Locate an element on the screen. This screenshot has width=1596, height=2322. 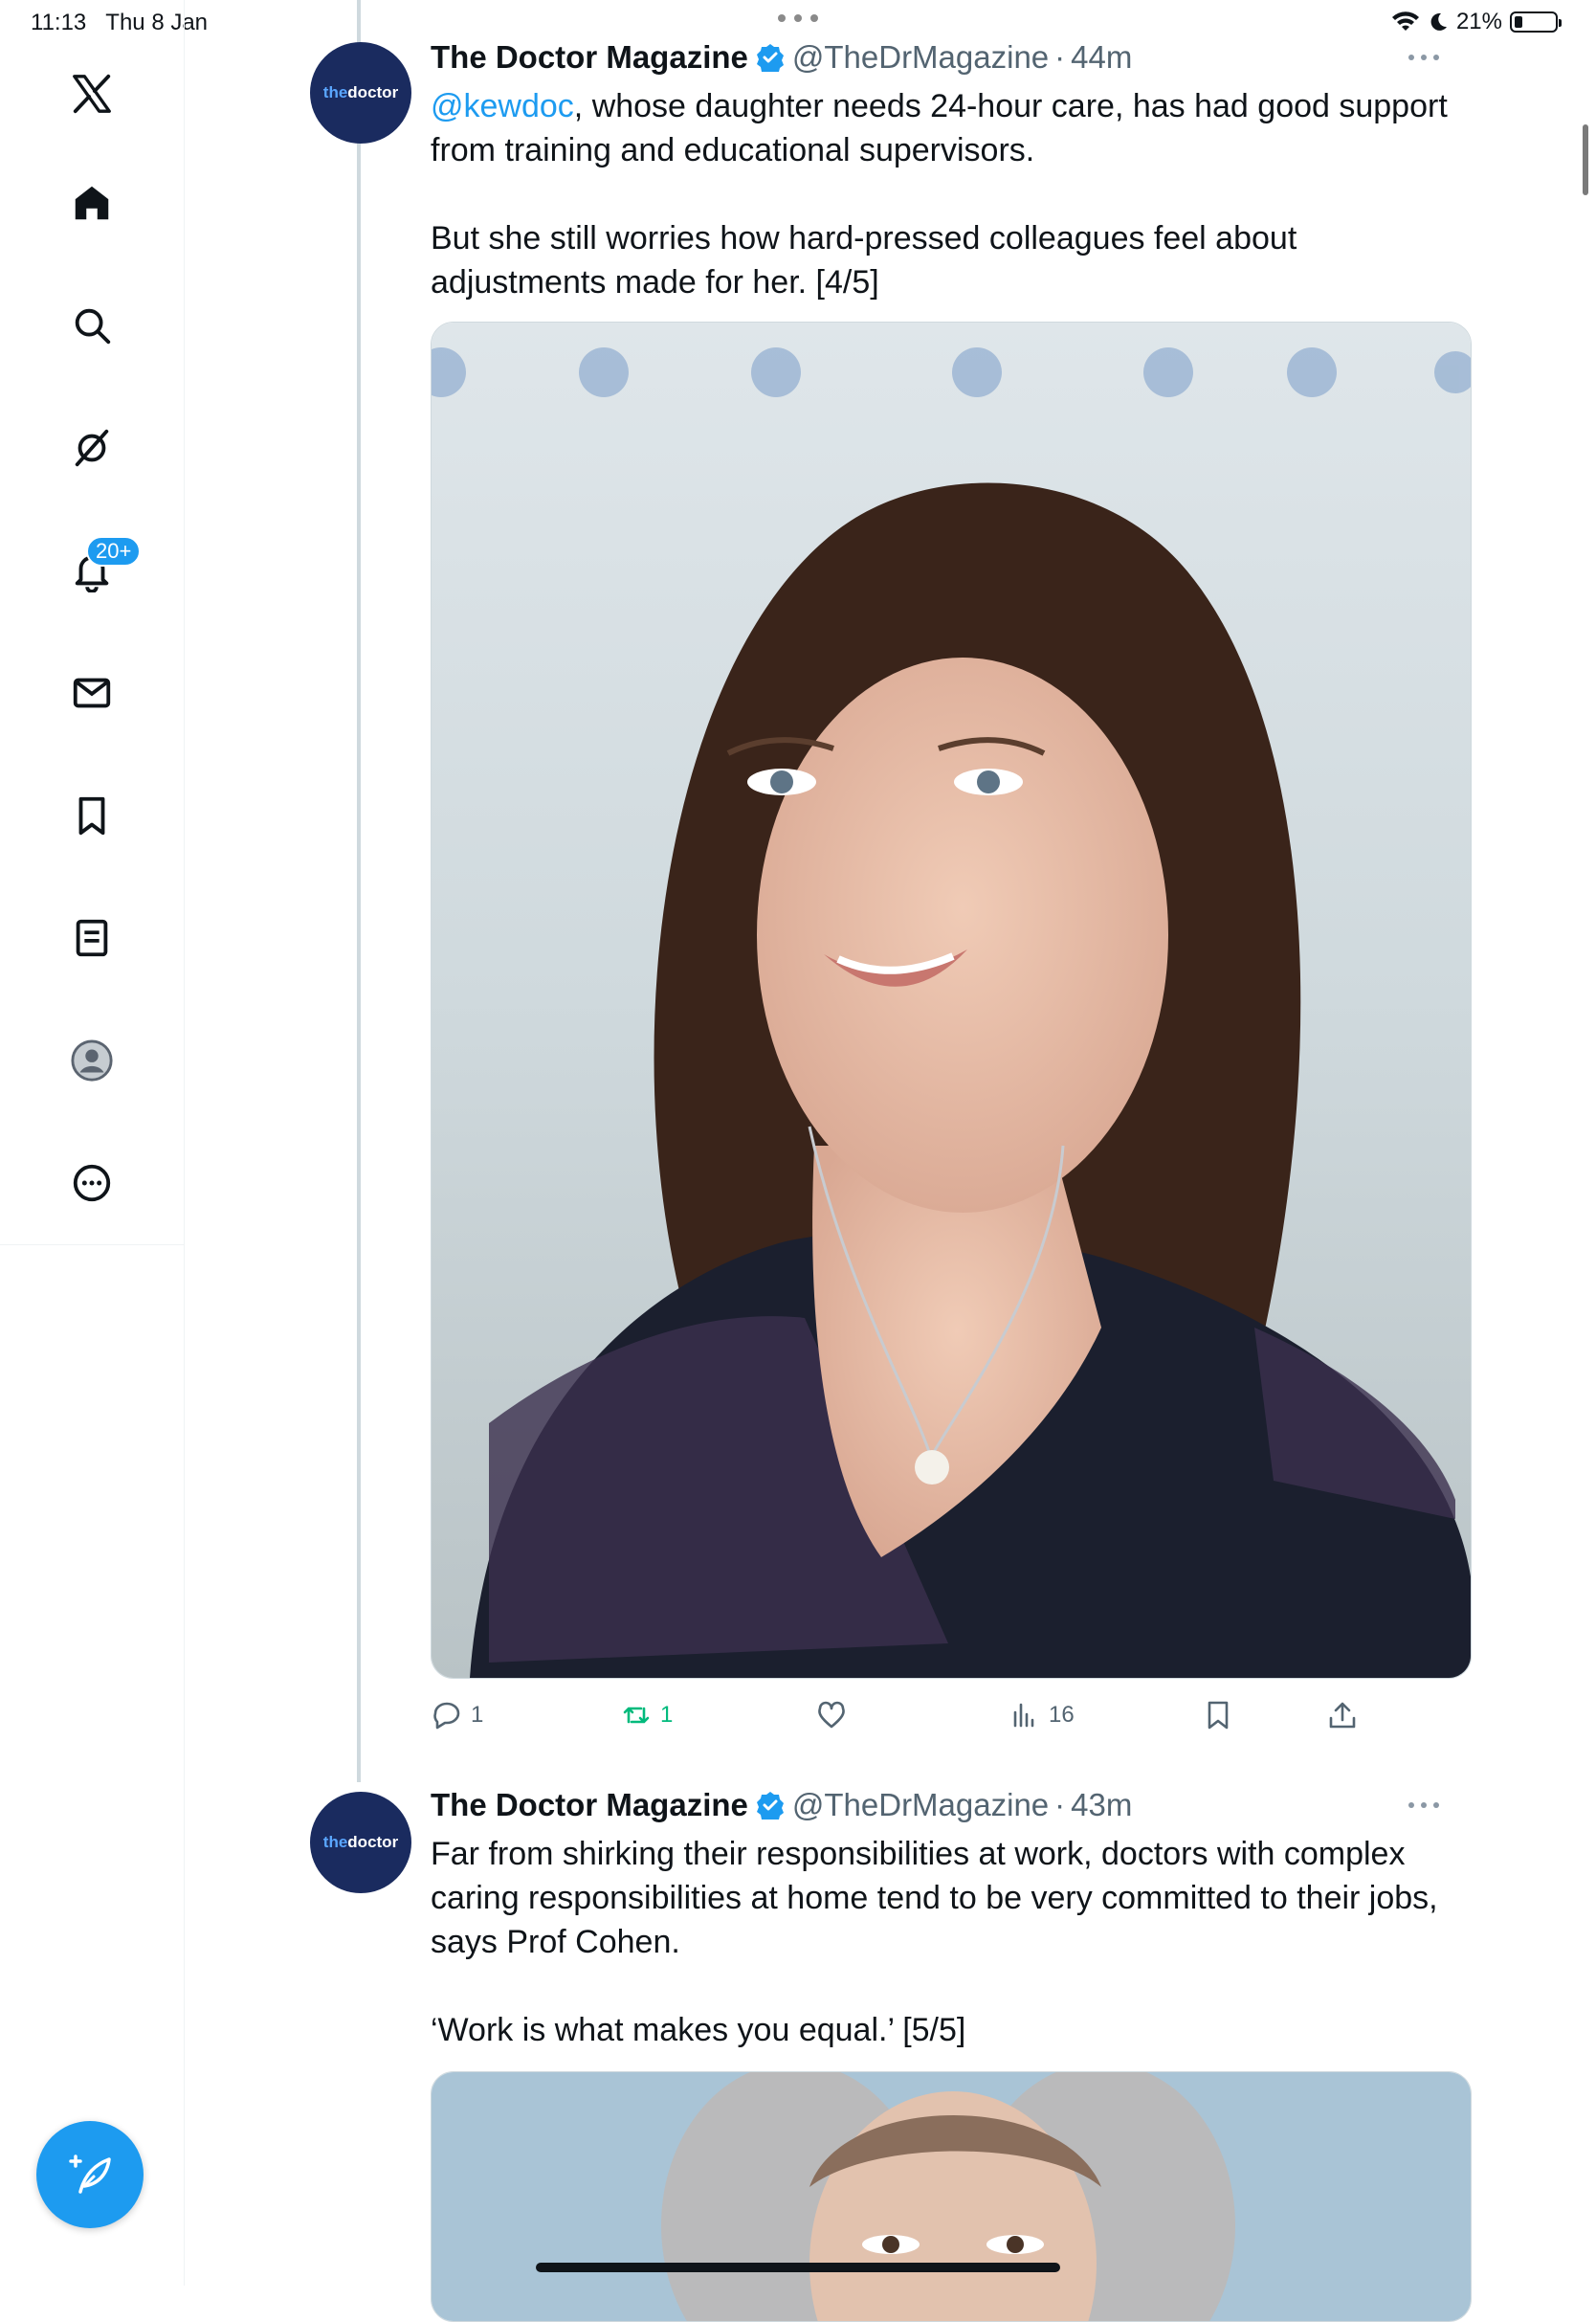
mention-link: @kewdoc is located at coordinates (503, 106).